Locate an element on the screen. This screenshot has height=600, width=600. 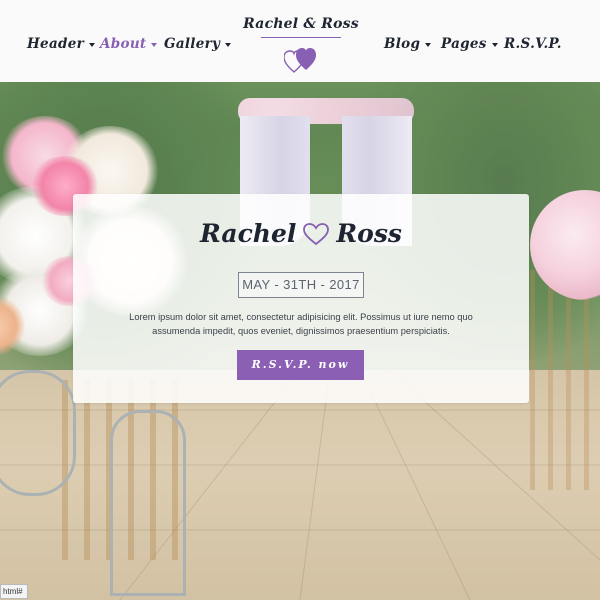
site-logo: Rachel & Ross is located at coordinates (301, 44).